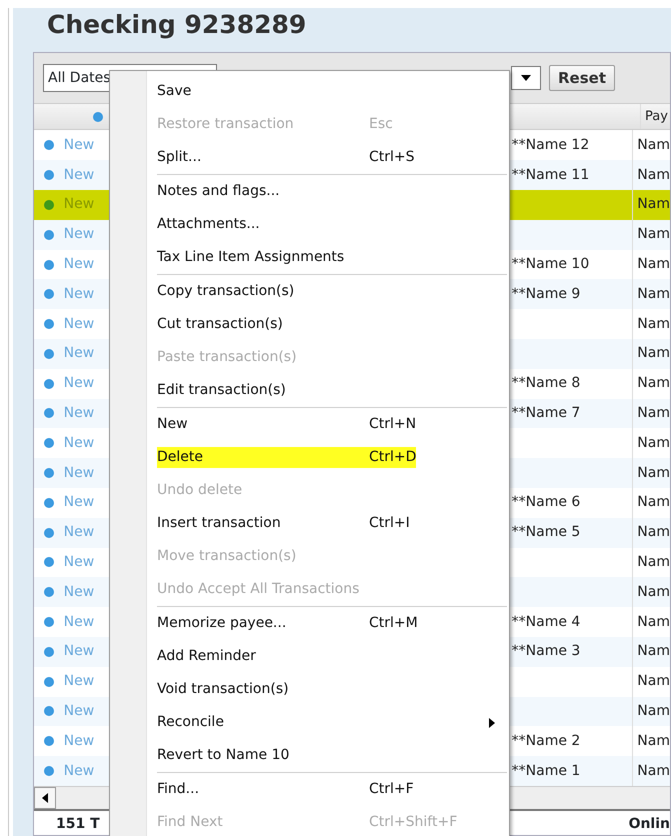  I want to click on description-cell: **Name 4, so click(546, 622).